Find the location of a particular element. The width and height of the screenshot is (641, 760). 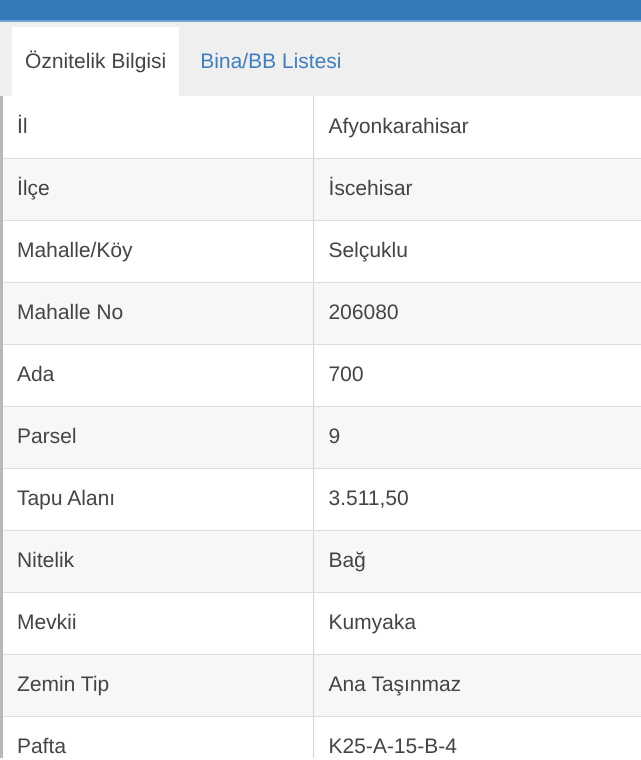

attribute-value: Kumyaka is located at coordinates (477, 623).